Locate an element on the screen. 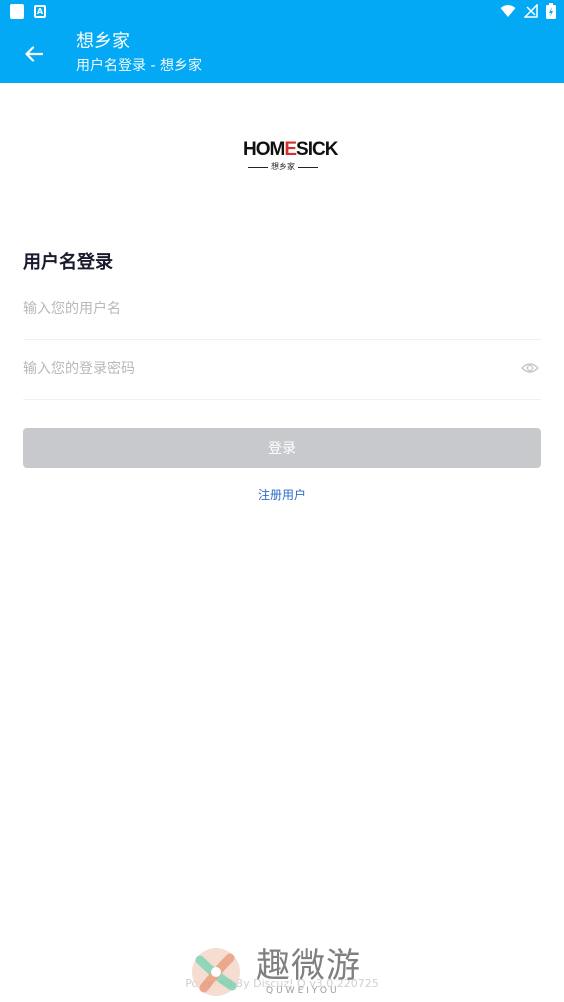  notification-icon is located at coordinates (17, 11).